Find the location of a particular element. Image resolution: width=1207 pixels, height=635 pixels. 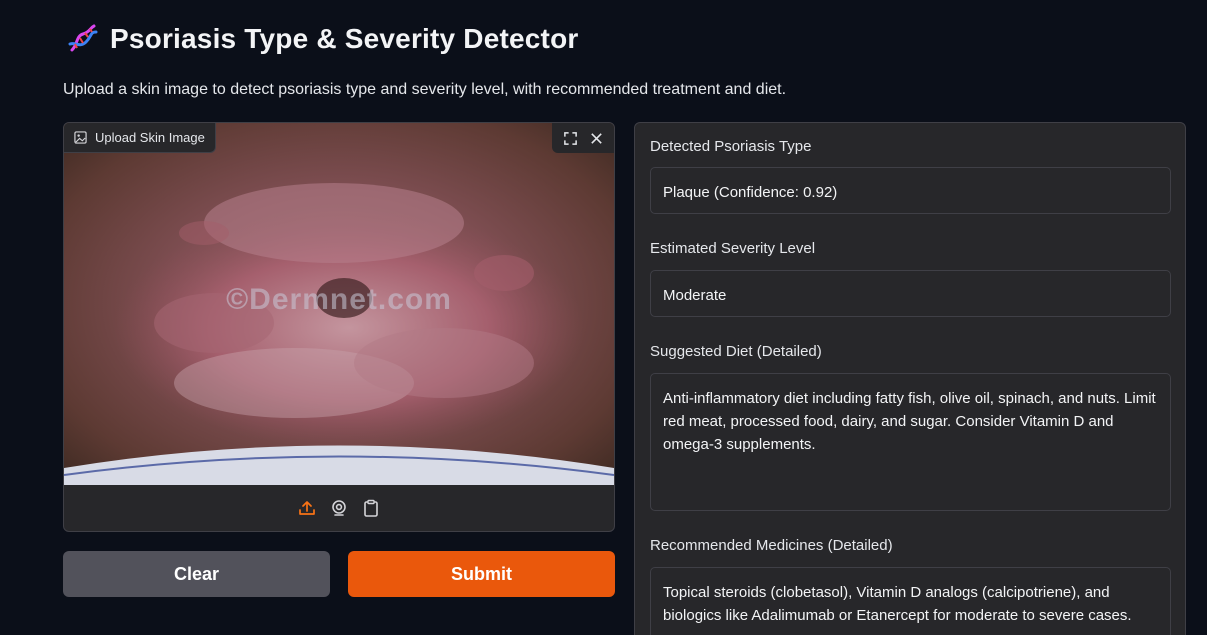

fullscreen-button is located at coordinates (570, 138).